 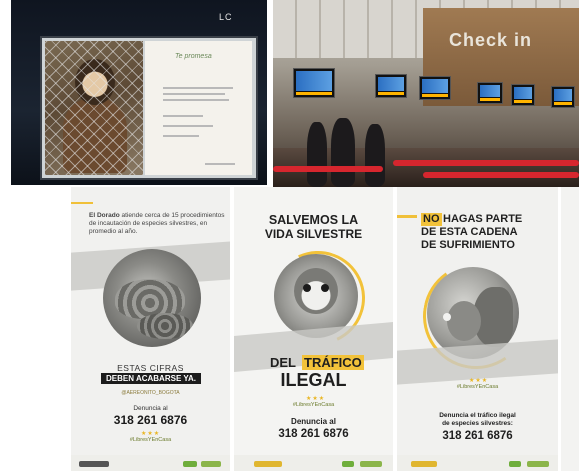 I want to click on squirrel-body, so click(x=464, y=321).